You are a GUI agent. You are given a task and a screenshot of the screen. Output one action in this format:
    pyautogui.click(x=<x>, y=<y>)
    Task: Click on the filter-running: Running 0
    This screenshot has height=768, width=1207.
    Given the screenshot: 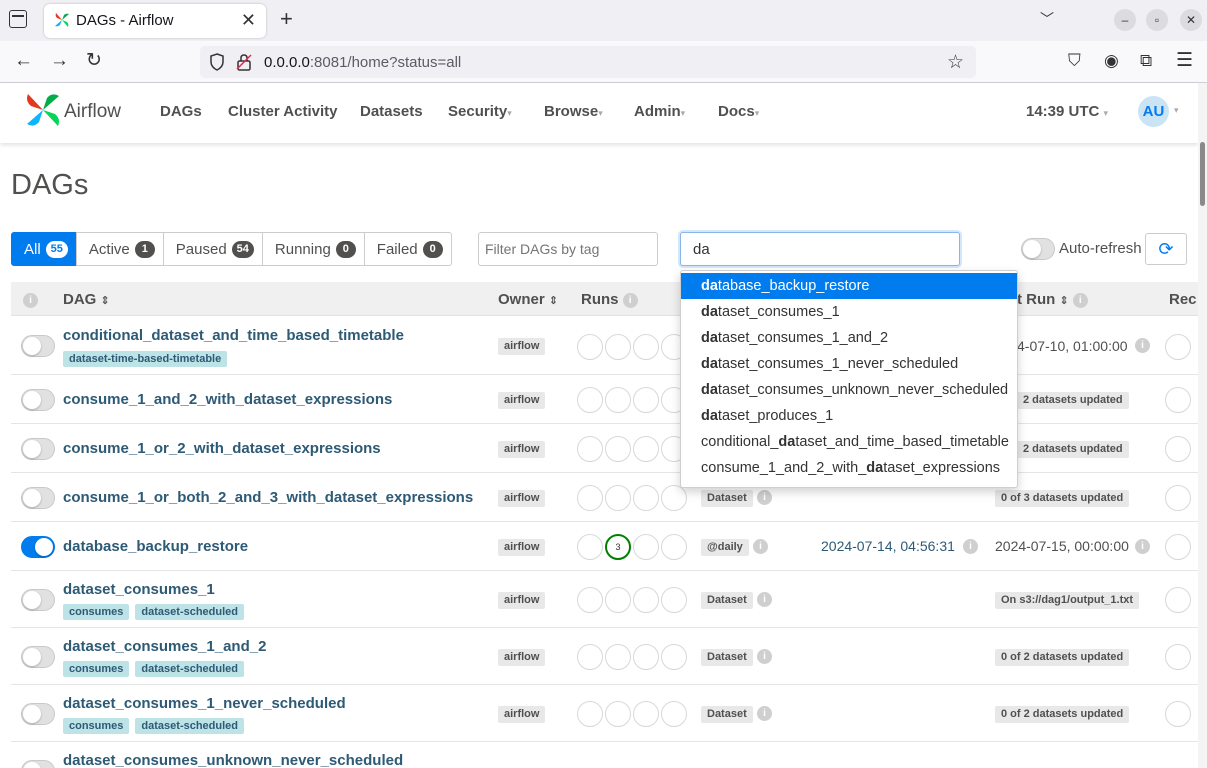 What is the action you would take?
    pyautogui.click(x=313, y=249)
    